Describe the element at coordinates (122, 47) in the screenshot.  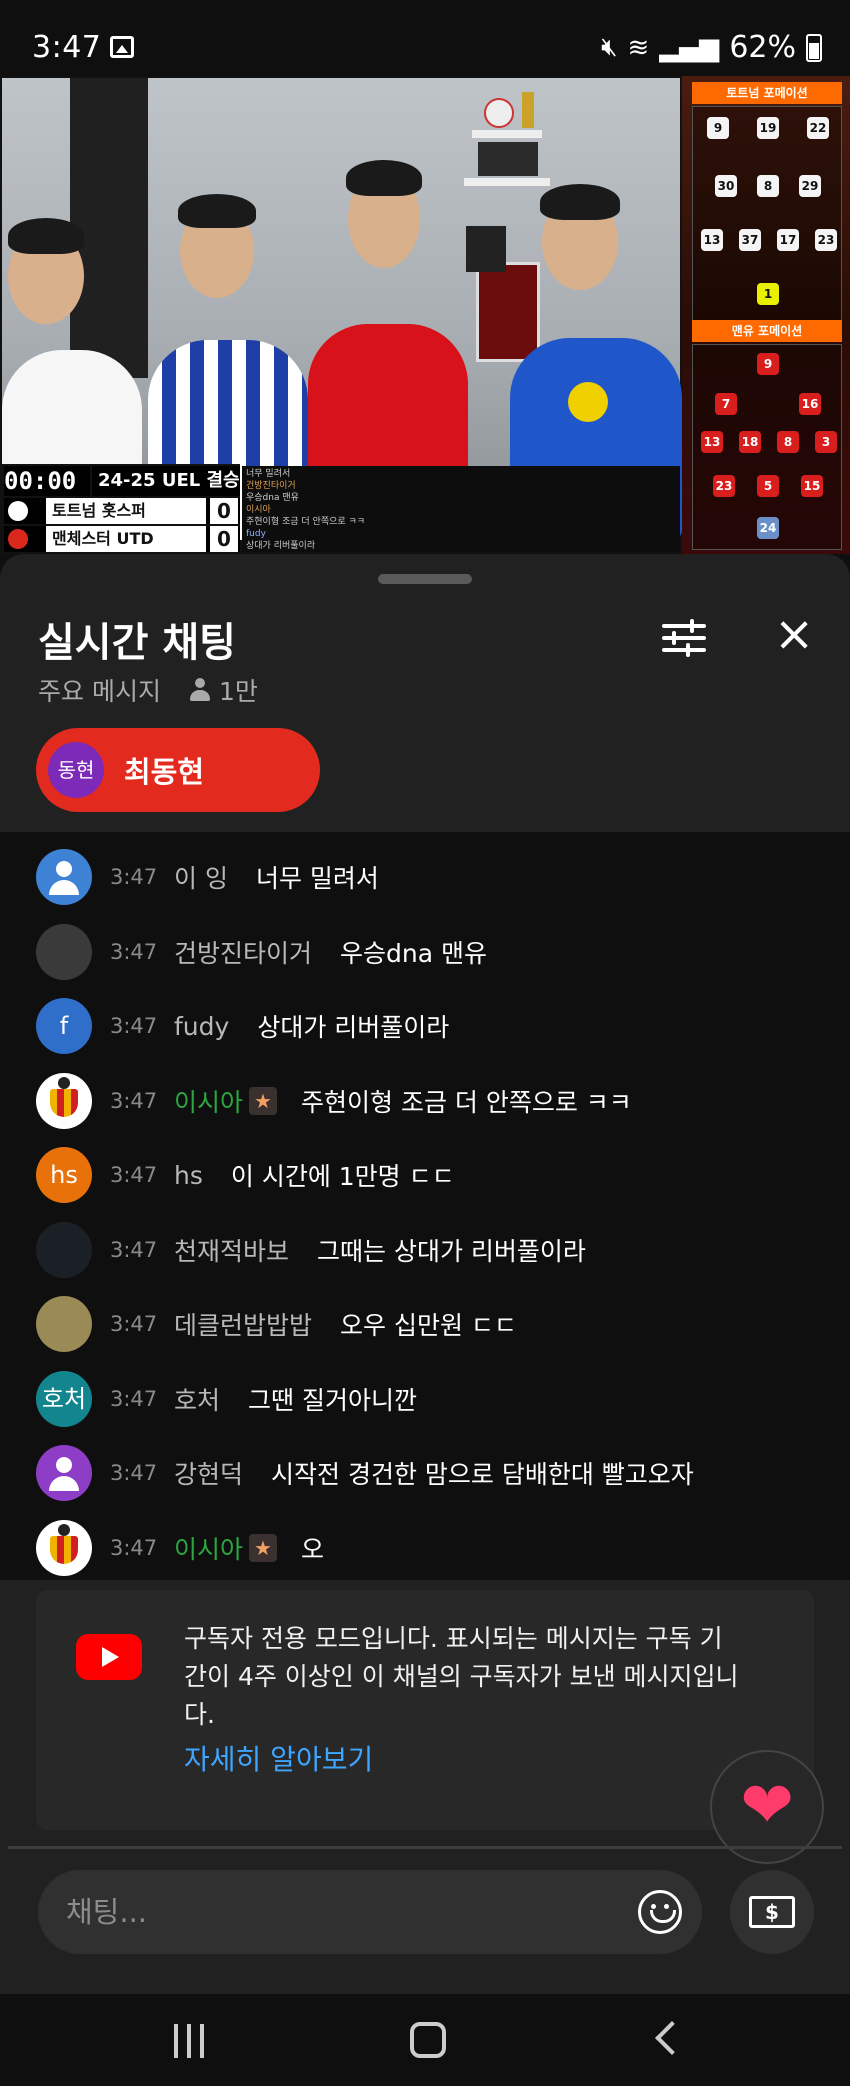
I see `image-icon` at that location.